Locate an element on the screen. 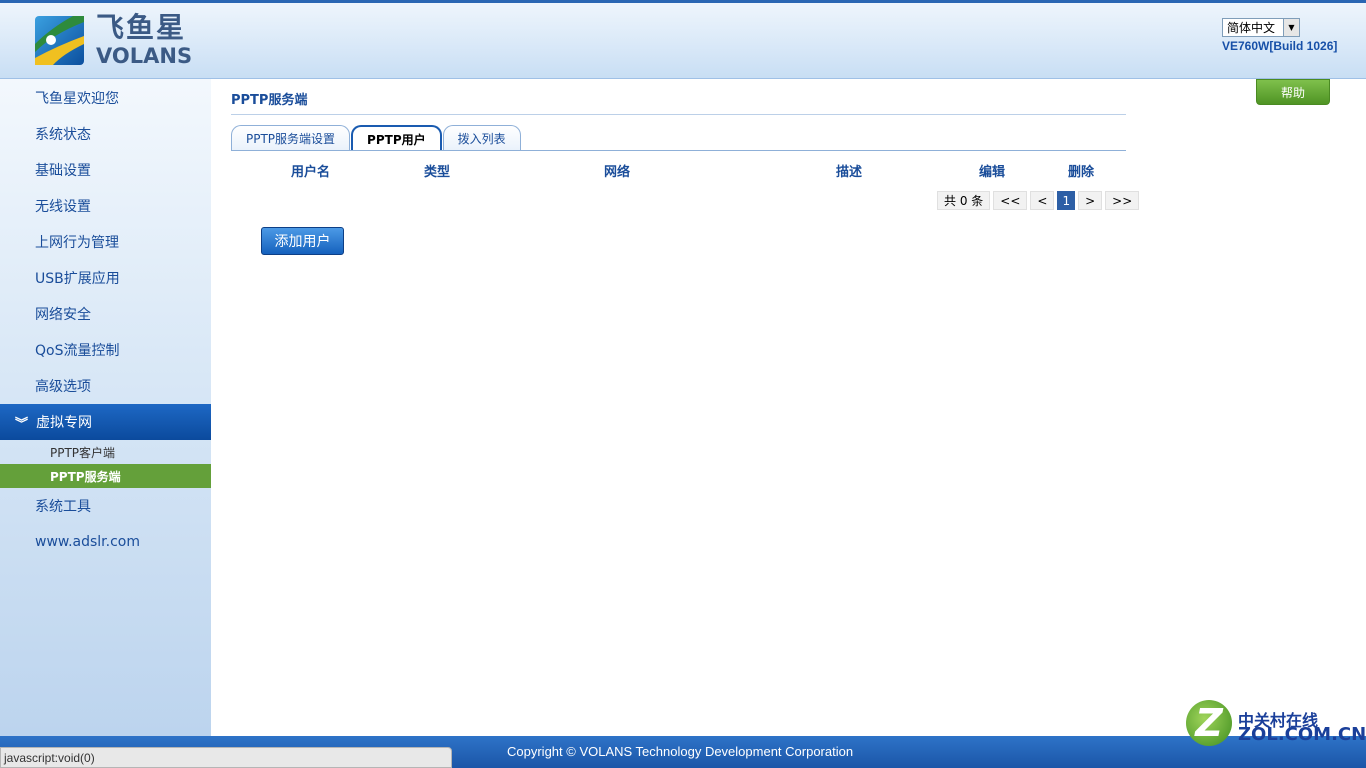  sidebar-item-usb-apps: USB扩展应用 is located at coordinates (105, 278).